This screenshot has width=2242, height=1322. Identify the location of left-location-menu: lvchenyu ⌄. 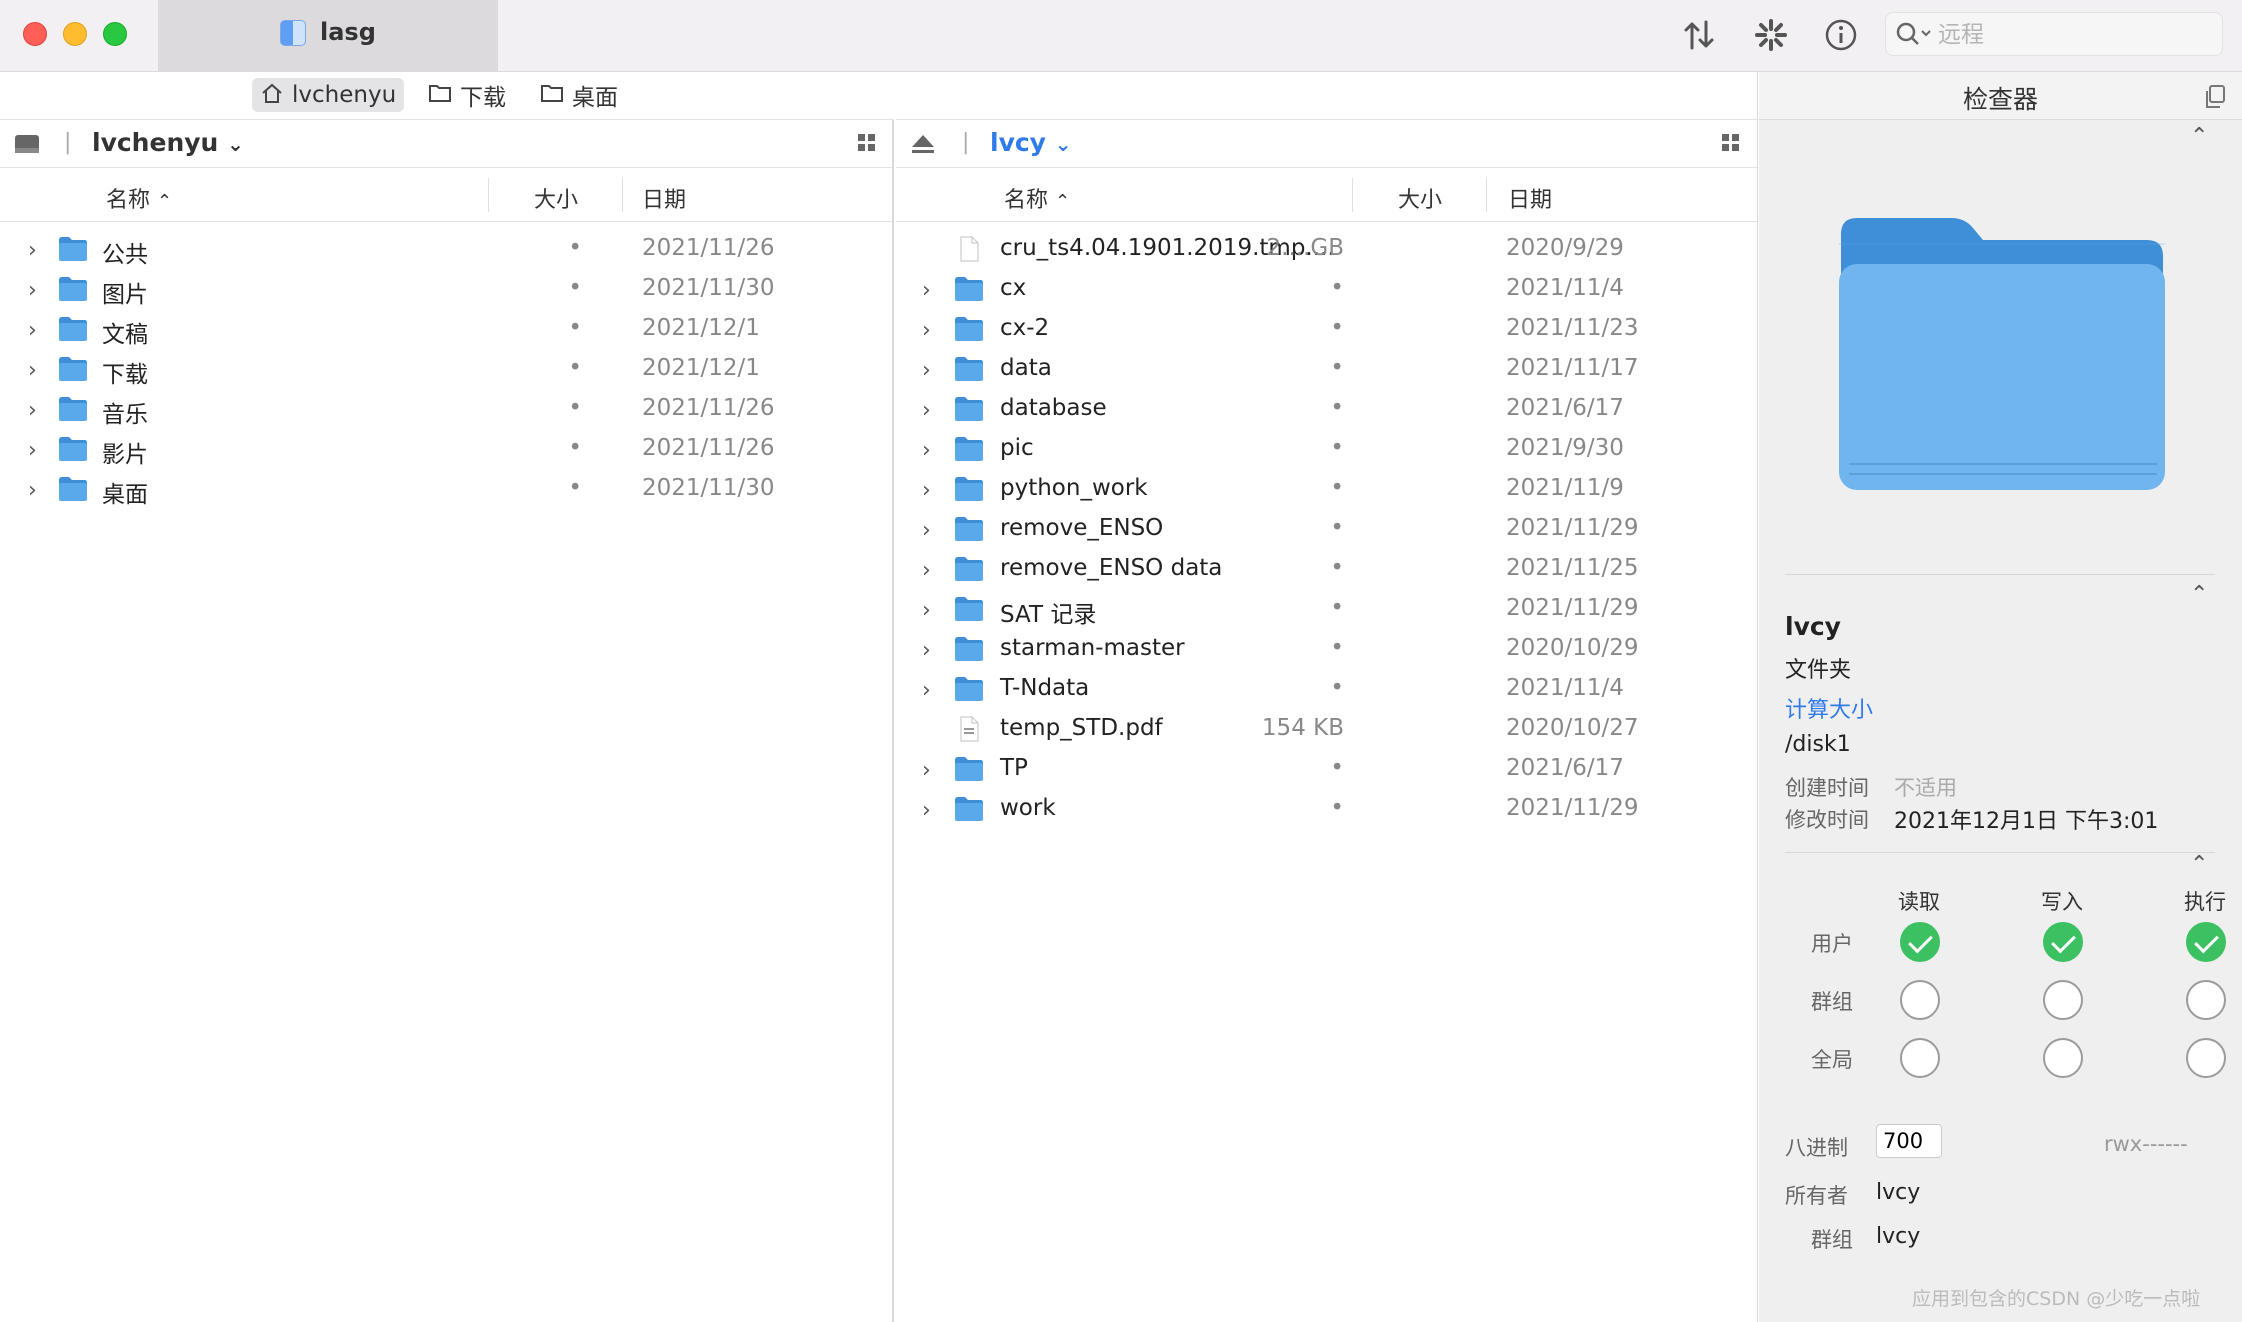
(168, 142).